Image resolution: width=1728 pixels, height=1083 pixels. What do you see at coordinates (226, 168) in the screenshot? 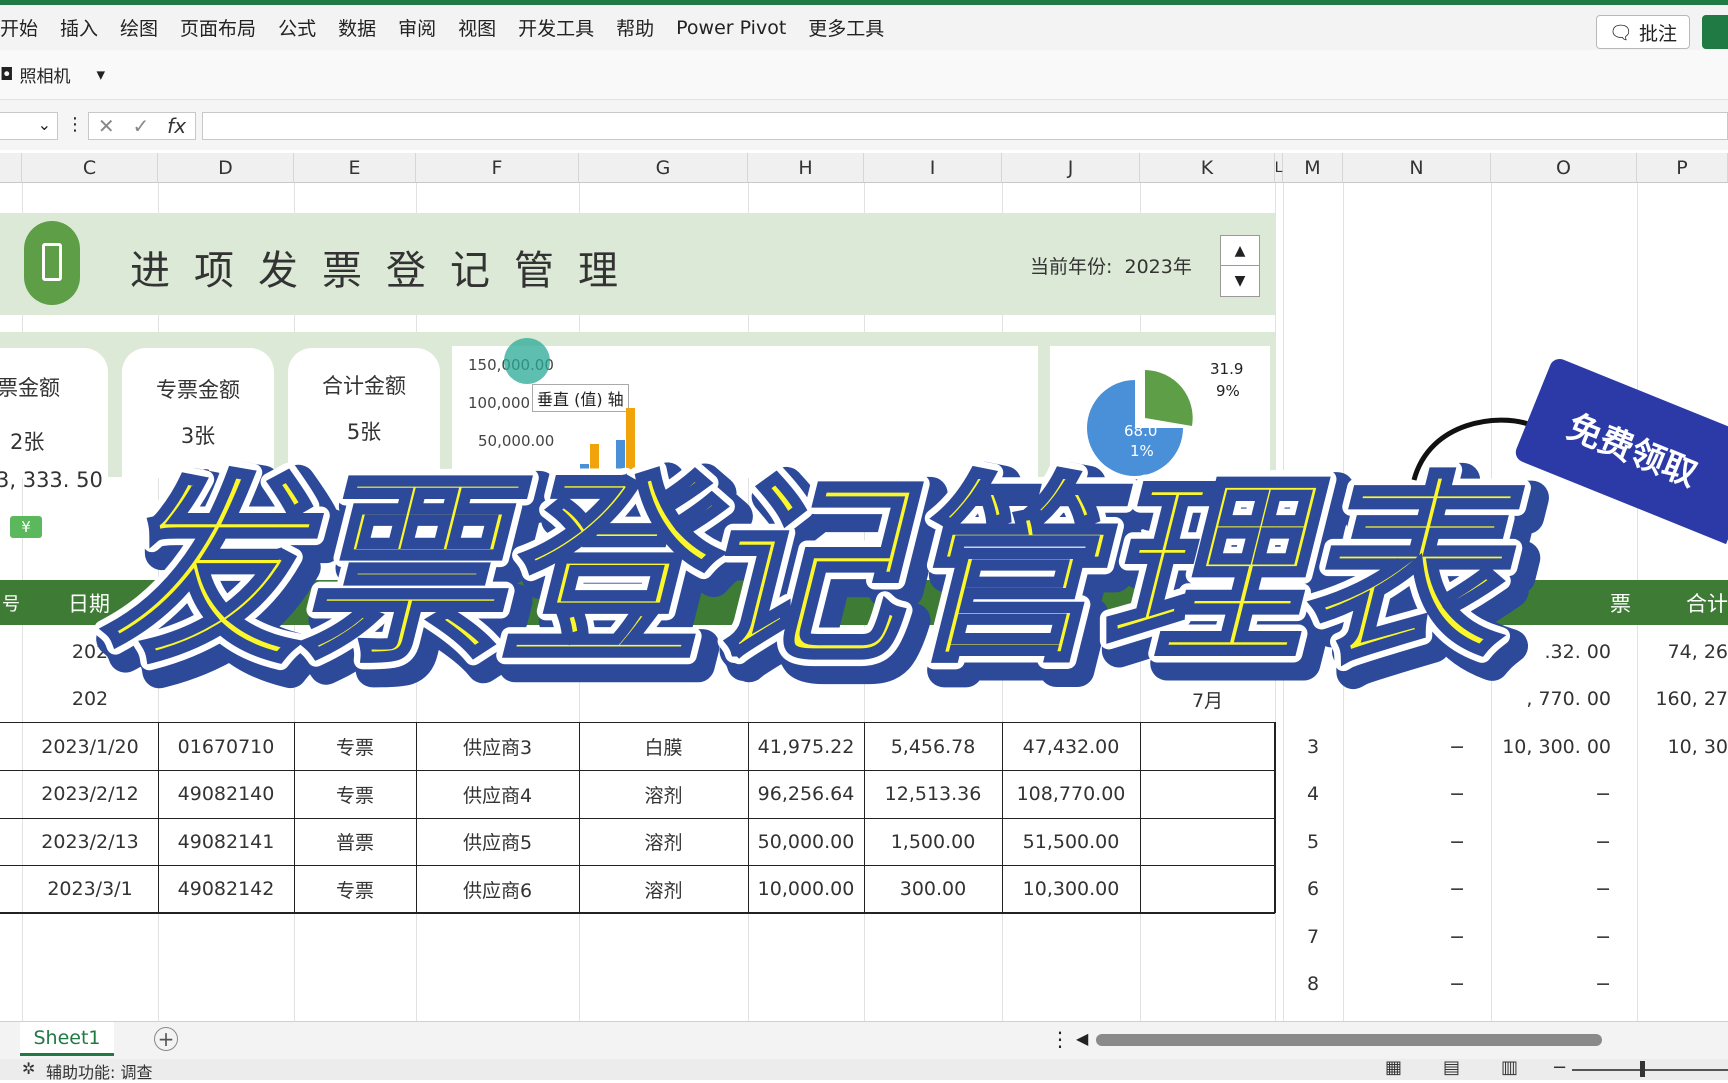
I see `column-header-d: D` at bounding box center [226, 168].